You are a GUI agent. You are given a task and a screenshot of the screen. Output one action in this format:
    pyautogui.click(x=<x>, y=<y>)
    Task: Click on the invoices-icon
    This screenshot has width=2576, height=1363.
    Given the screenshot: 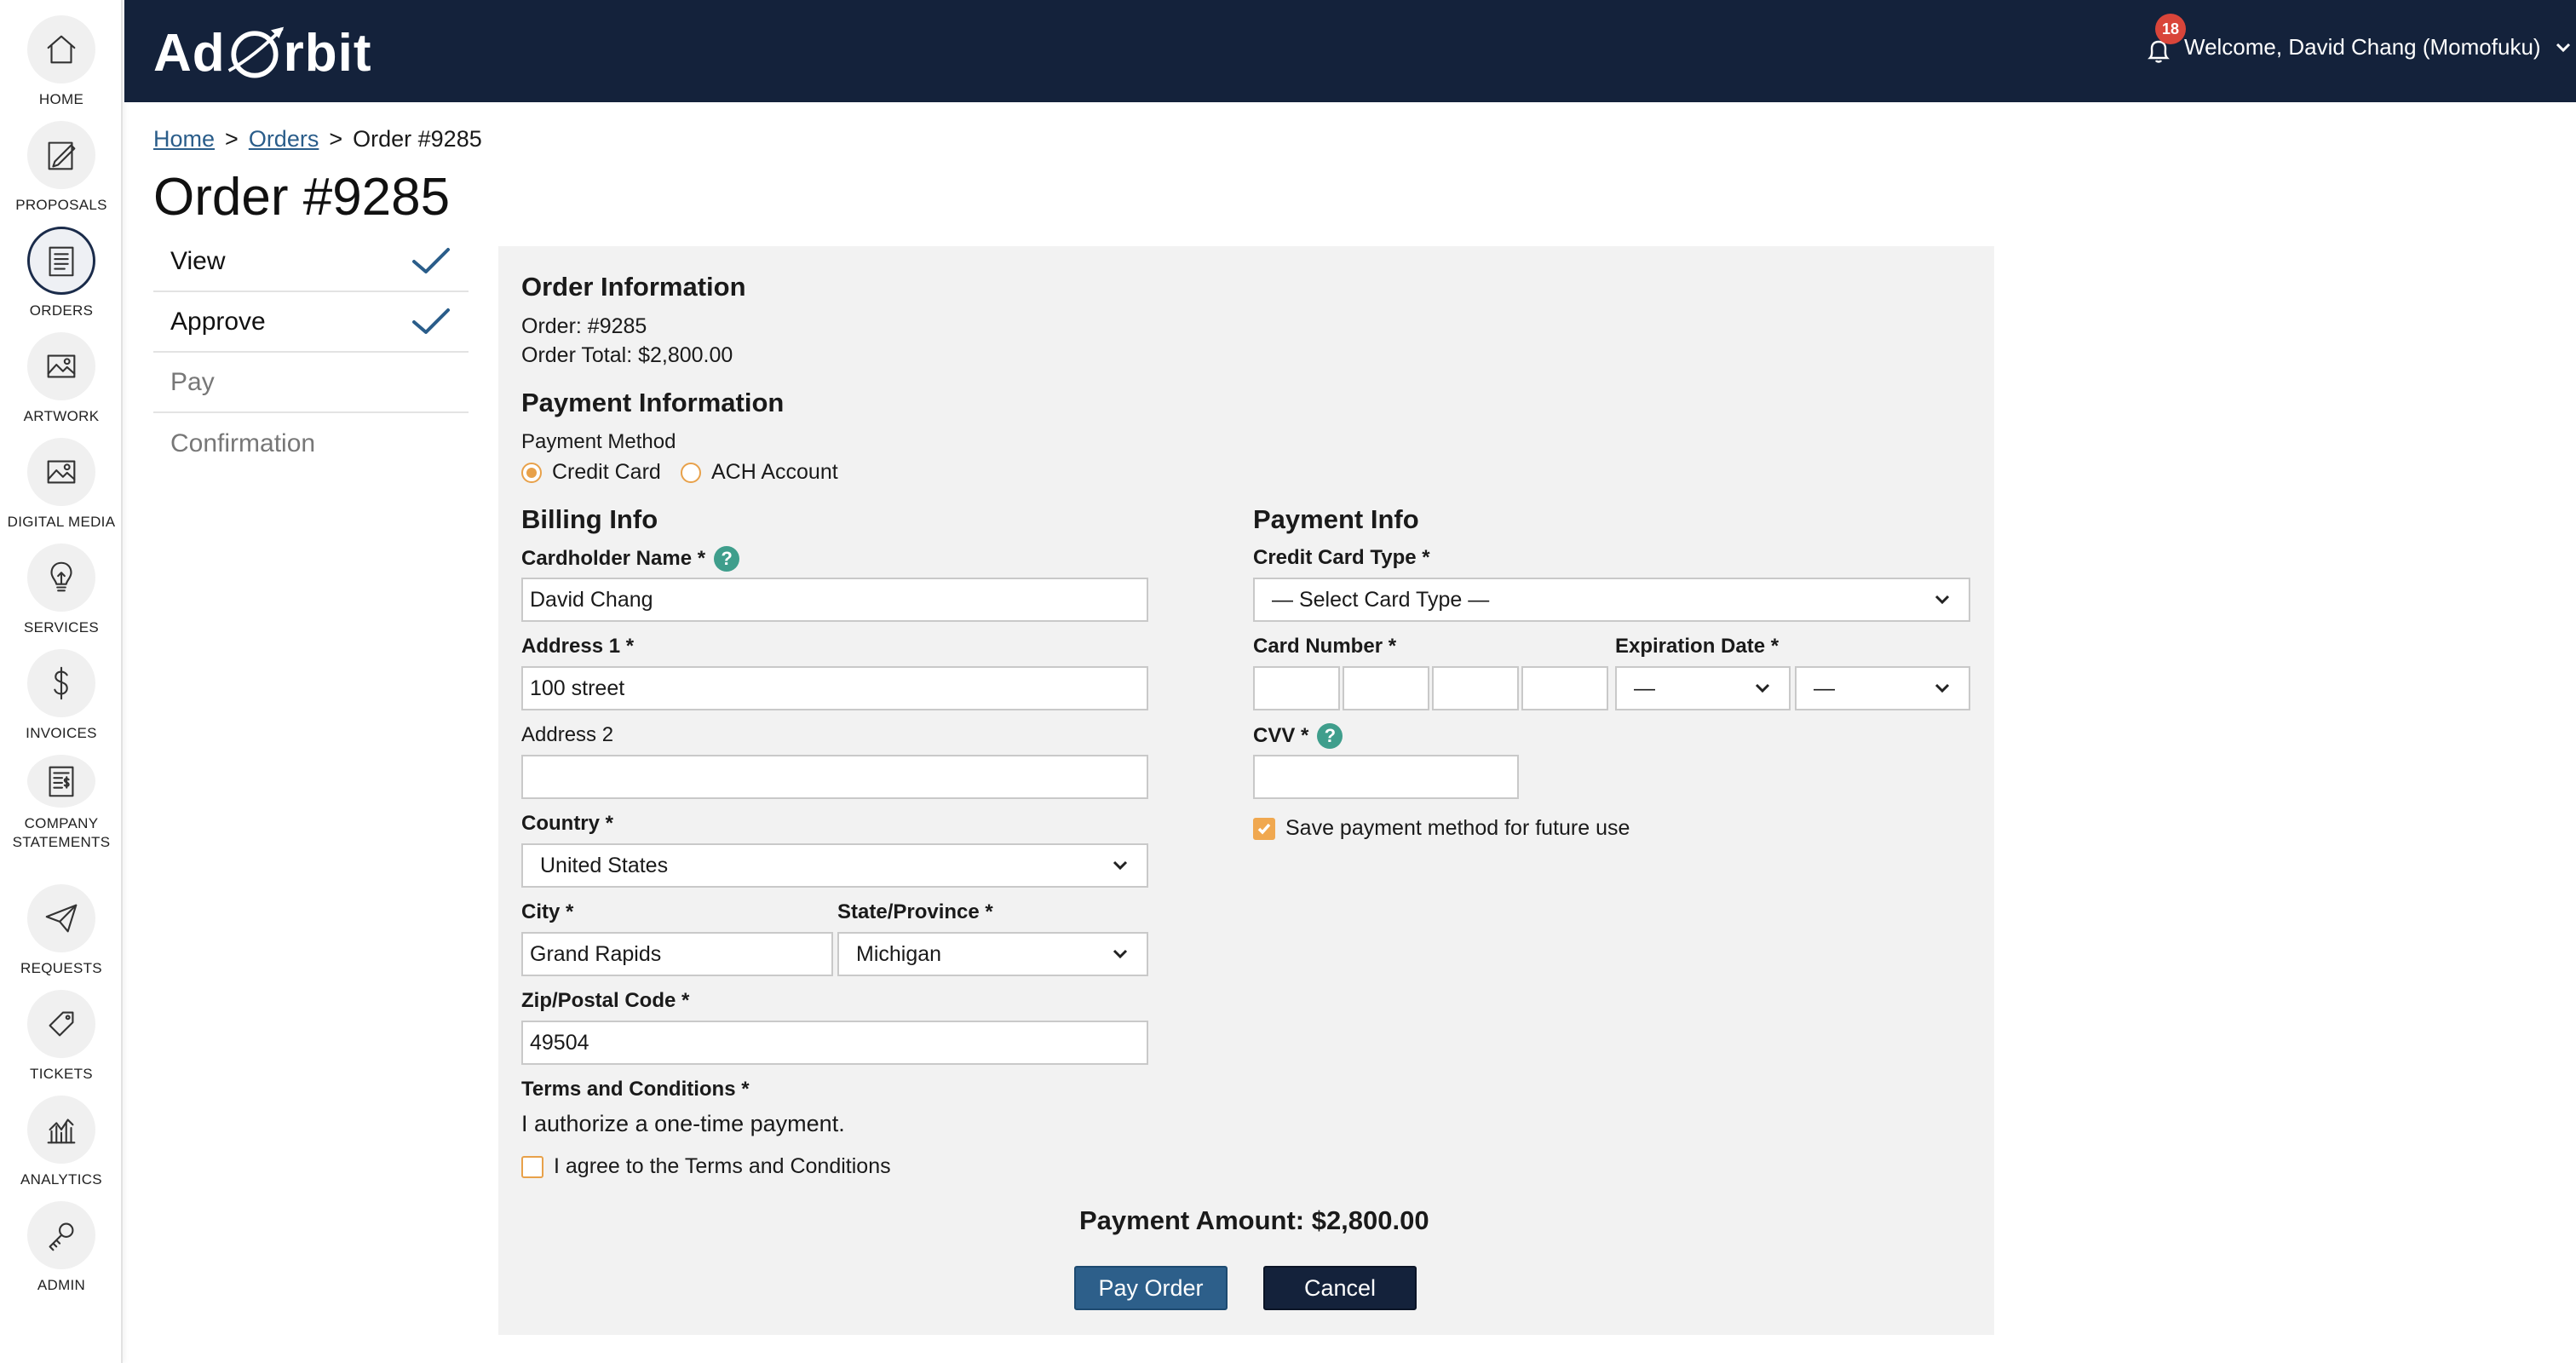 What is the action you would take?
    pyautogui.click(x=61, y=683)
    